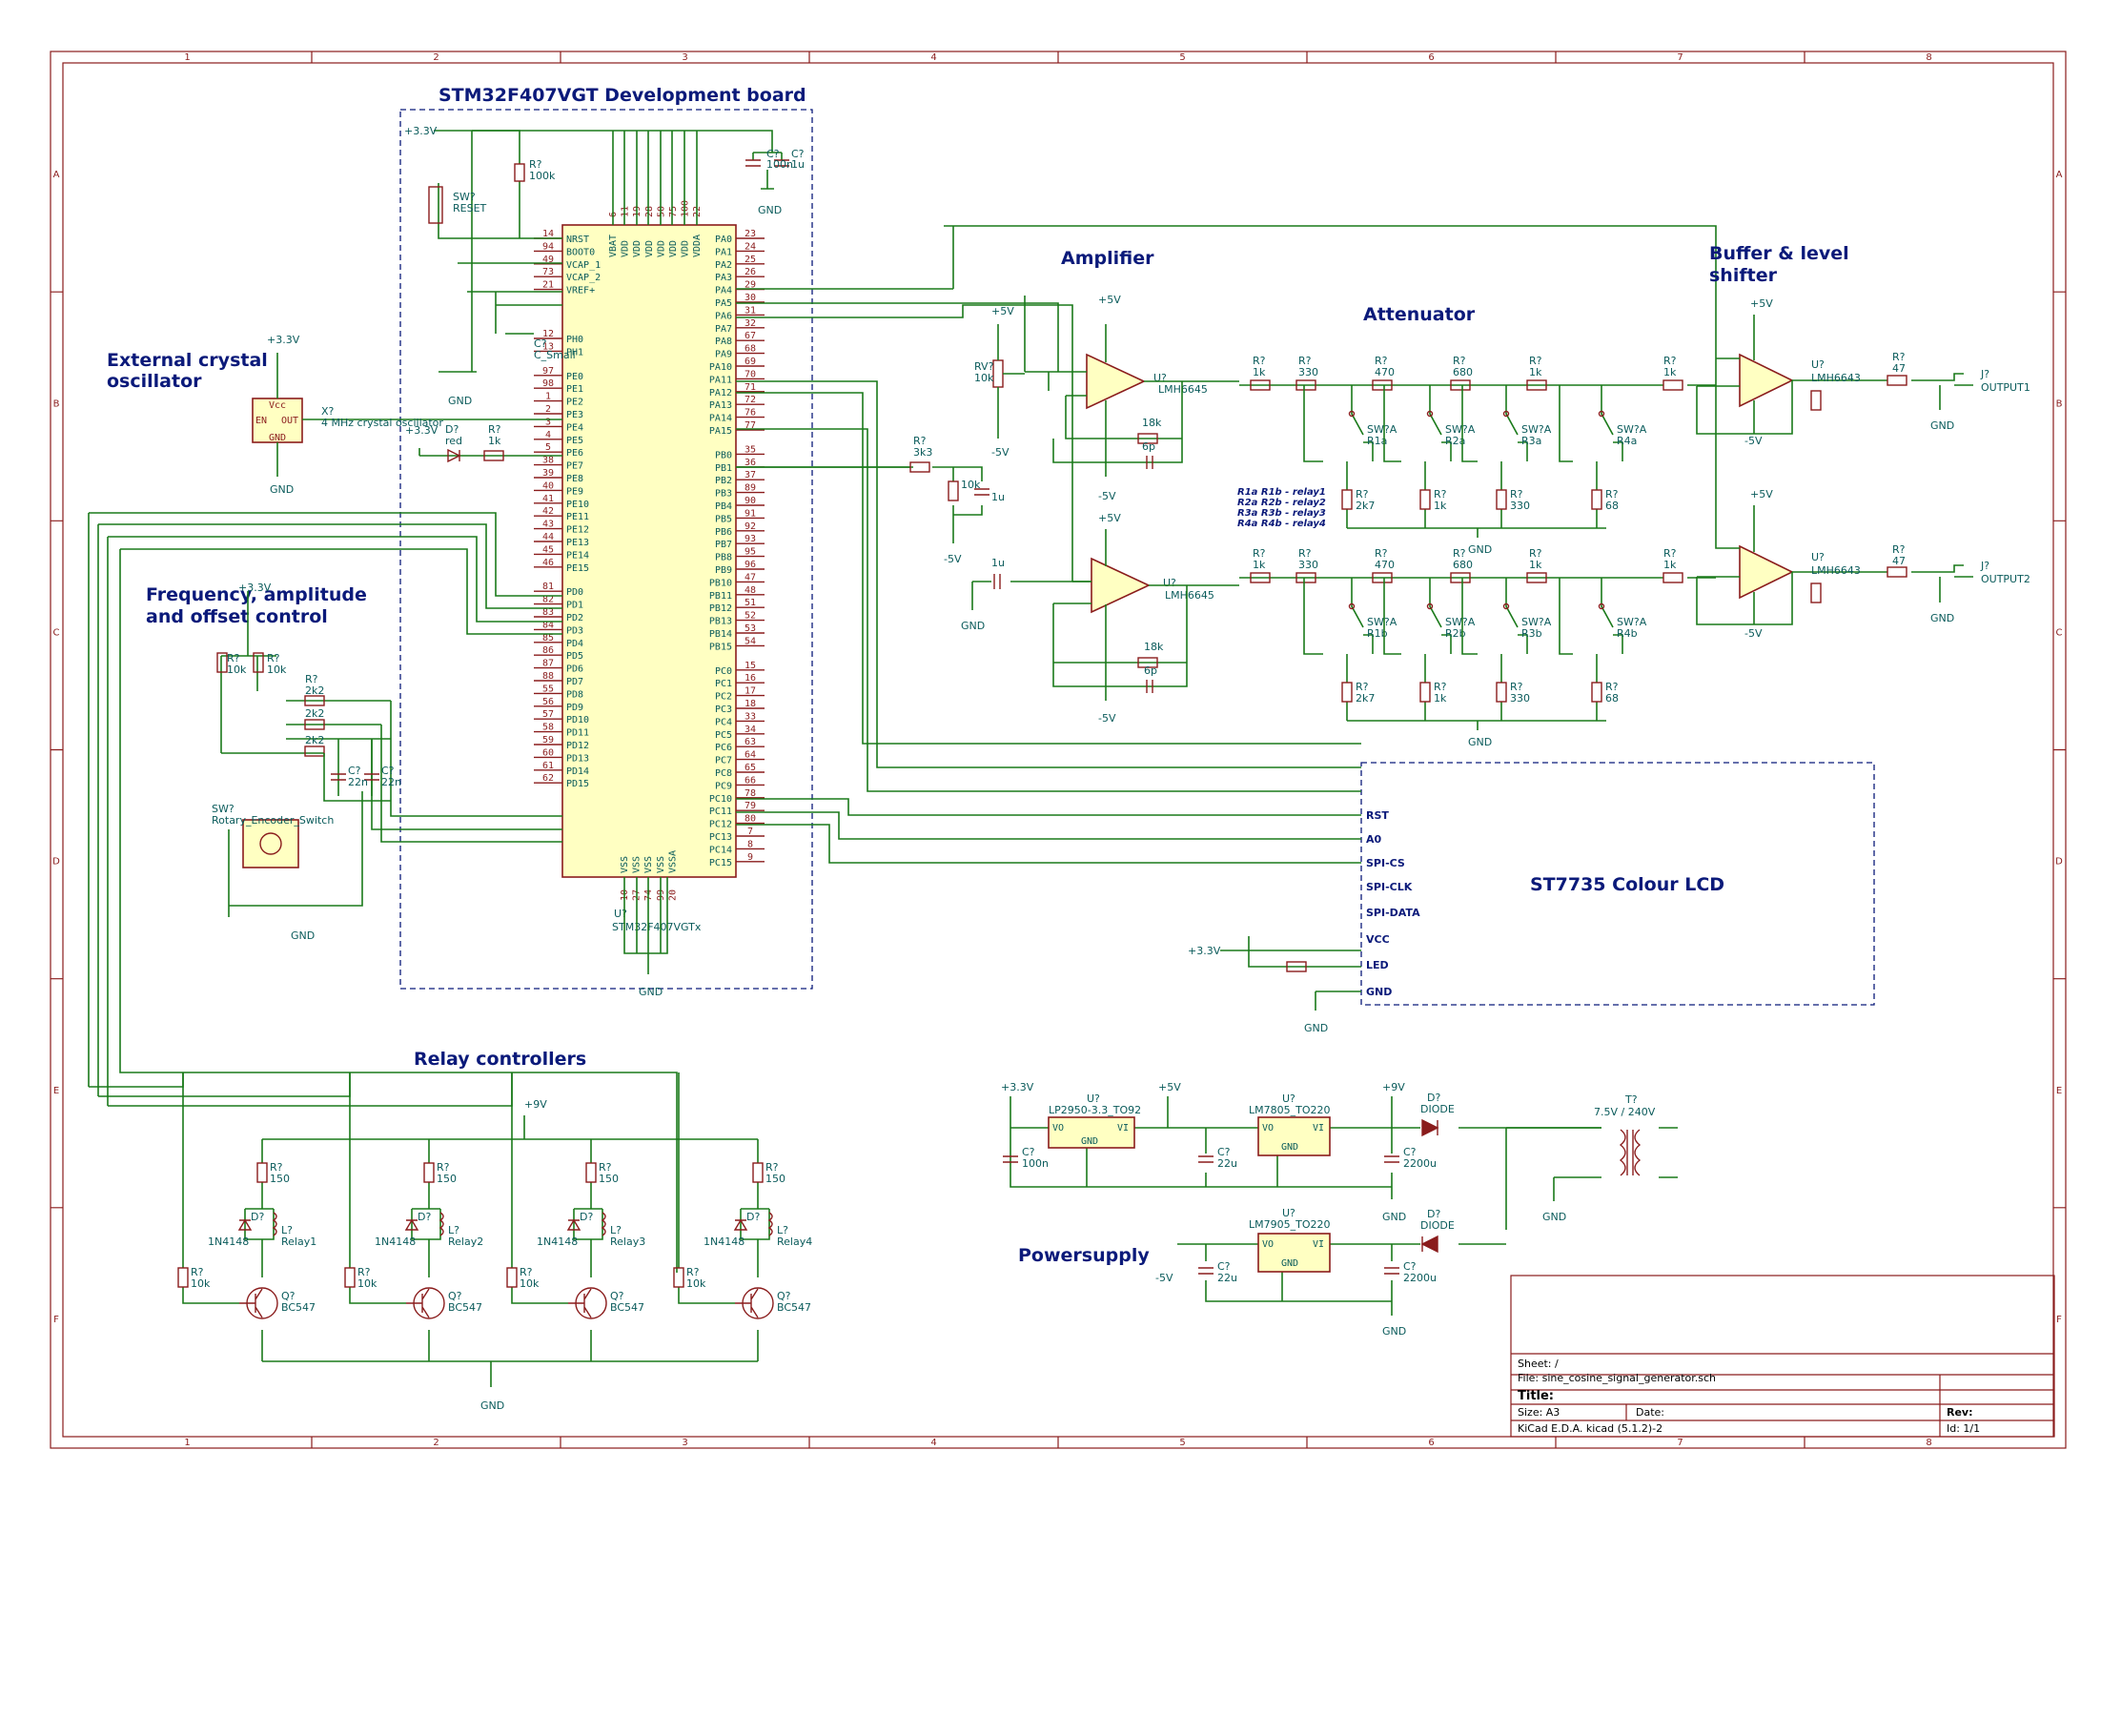 The width and height of the screenshot is (2101, 1736). What do you see at coordinates (237, 616) in the screenshot?
I see `heading-freq-2: and offset control` at bounding box center [237, 616].